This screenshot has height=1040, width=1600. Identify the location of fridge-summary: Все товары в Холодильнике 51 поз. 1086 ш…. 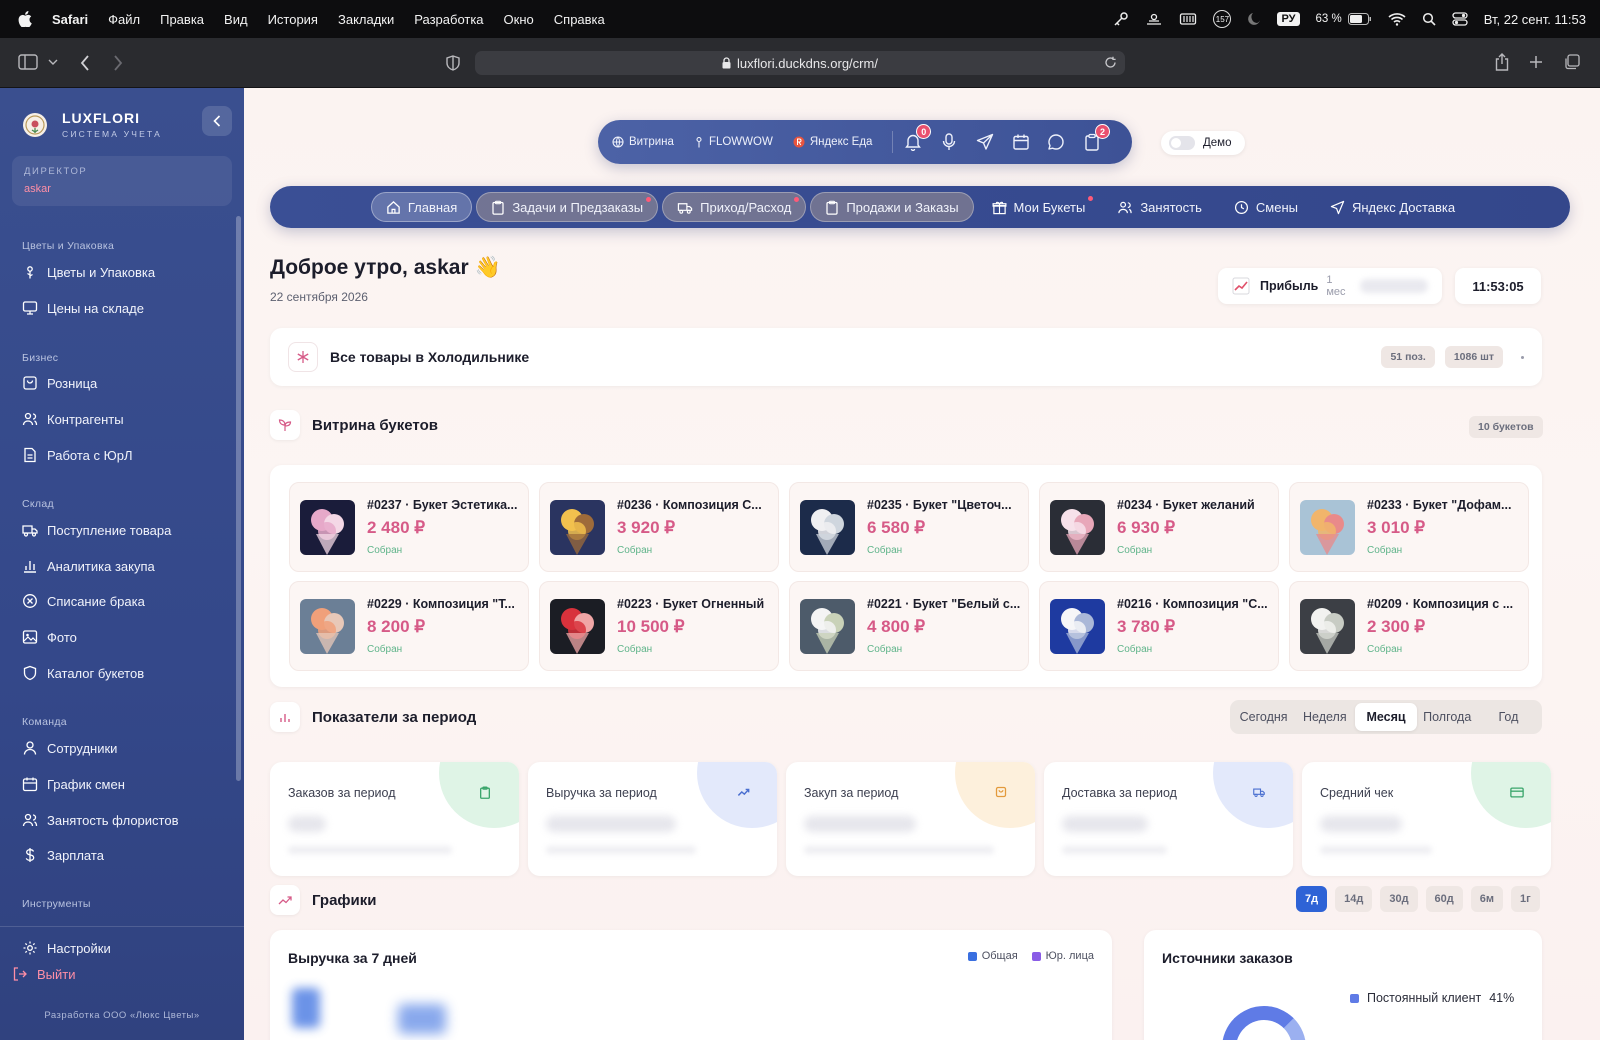
(906, 357).